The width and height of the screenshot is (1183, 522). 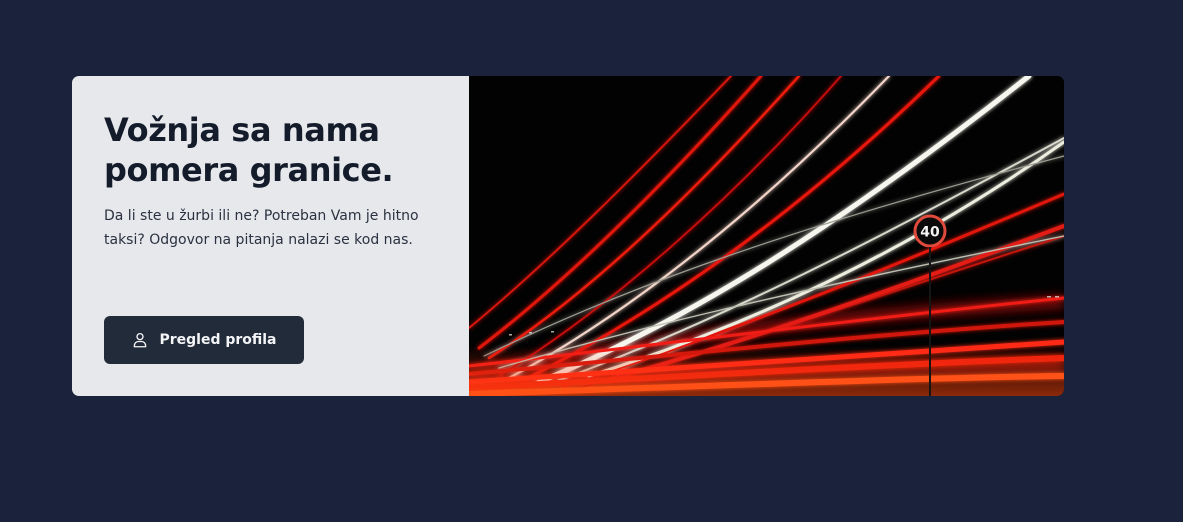 I want to click on profile-overview-button-label: Pregled profila, so click(x=218, y=340).